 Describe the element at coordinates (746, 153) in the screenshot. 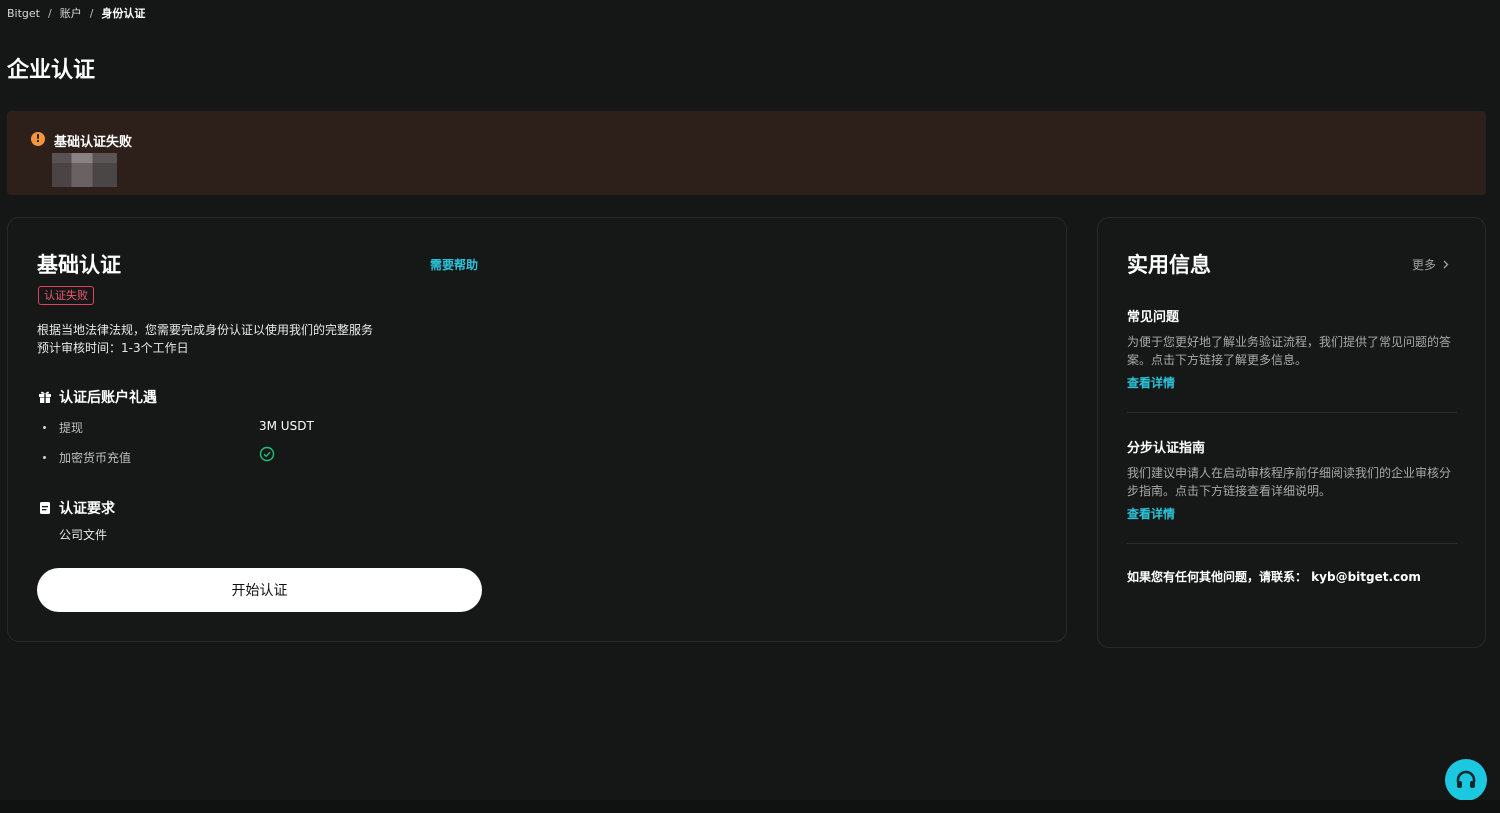

I see `alert-banner: ! 基础认证失败` at that location.